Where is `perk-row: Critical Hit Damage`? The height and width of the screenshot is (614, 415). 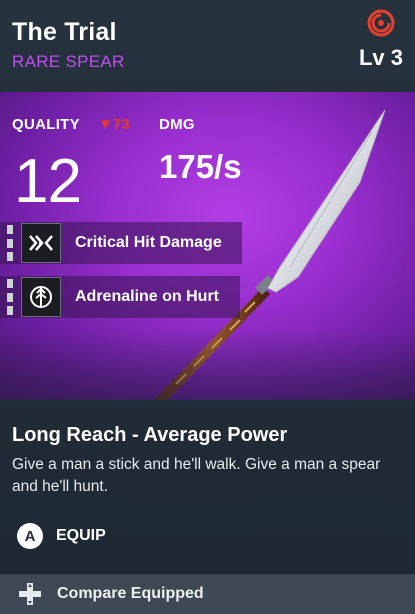
perk-row: Critical Hit Damage is located at coordinates (121, 243).